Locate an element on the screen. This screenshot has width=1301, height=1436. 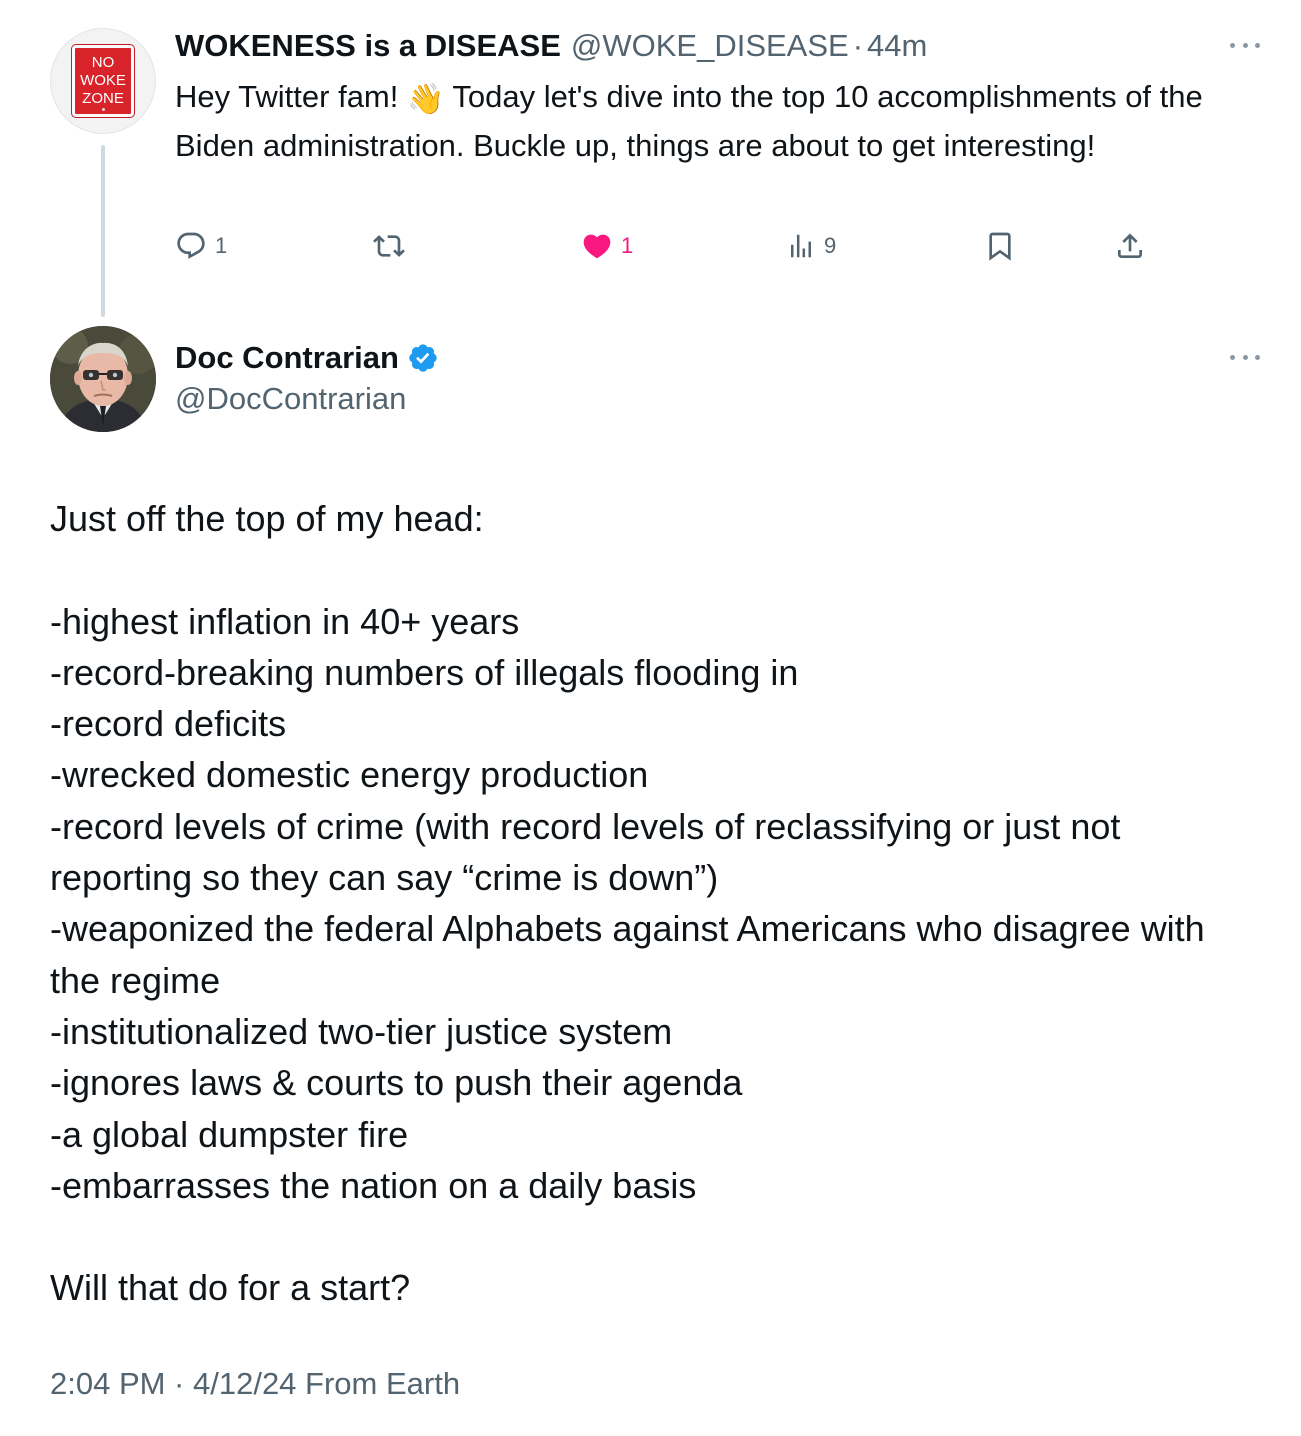
like-button: 1 is located at coordinates (607, 246).